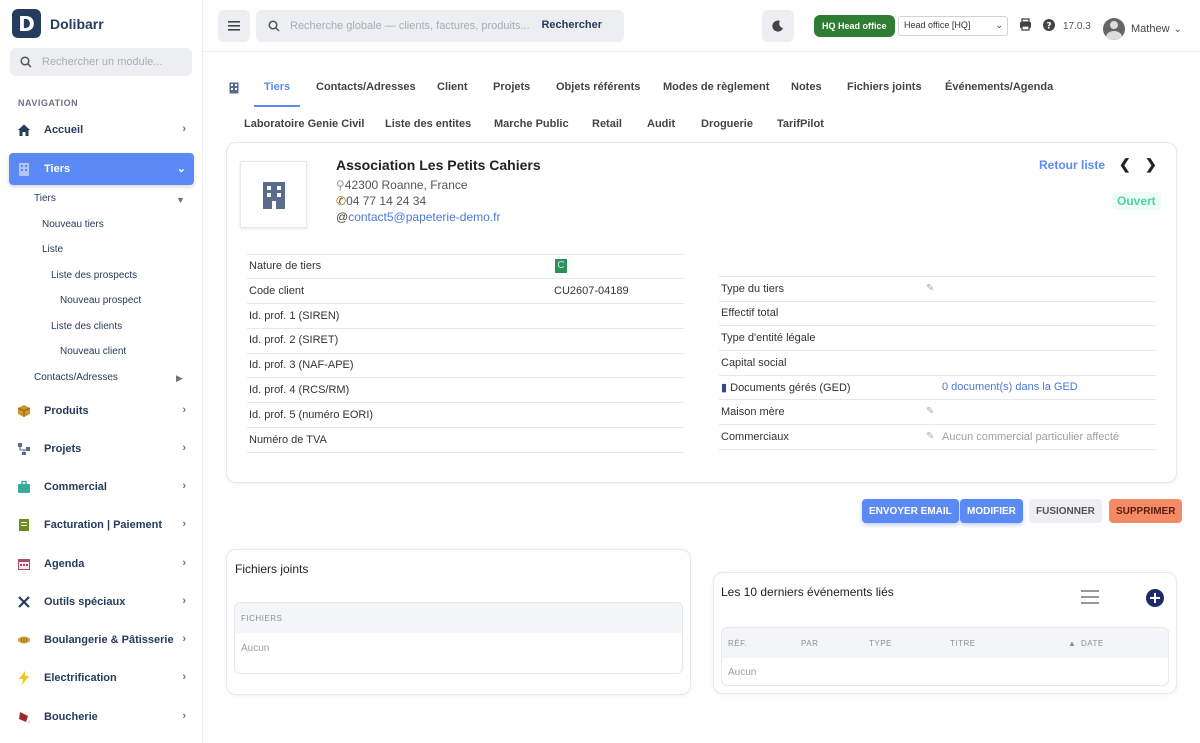  I want to click on search-button: Rechercher, so click(571, 25).